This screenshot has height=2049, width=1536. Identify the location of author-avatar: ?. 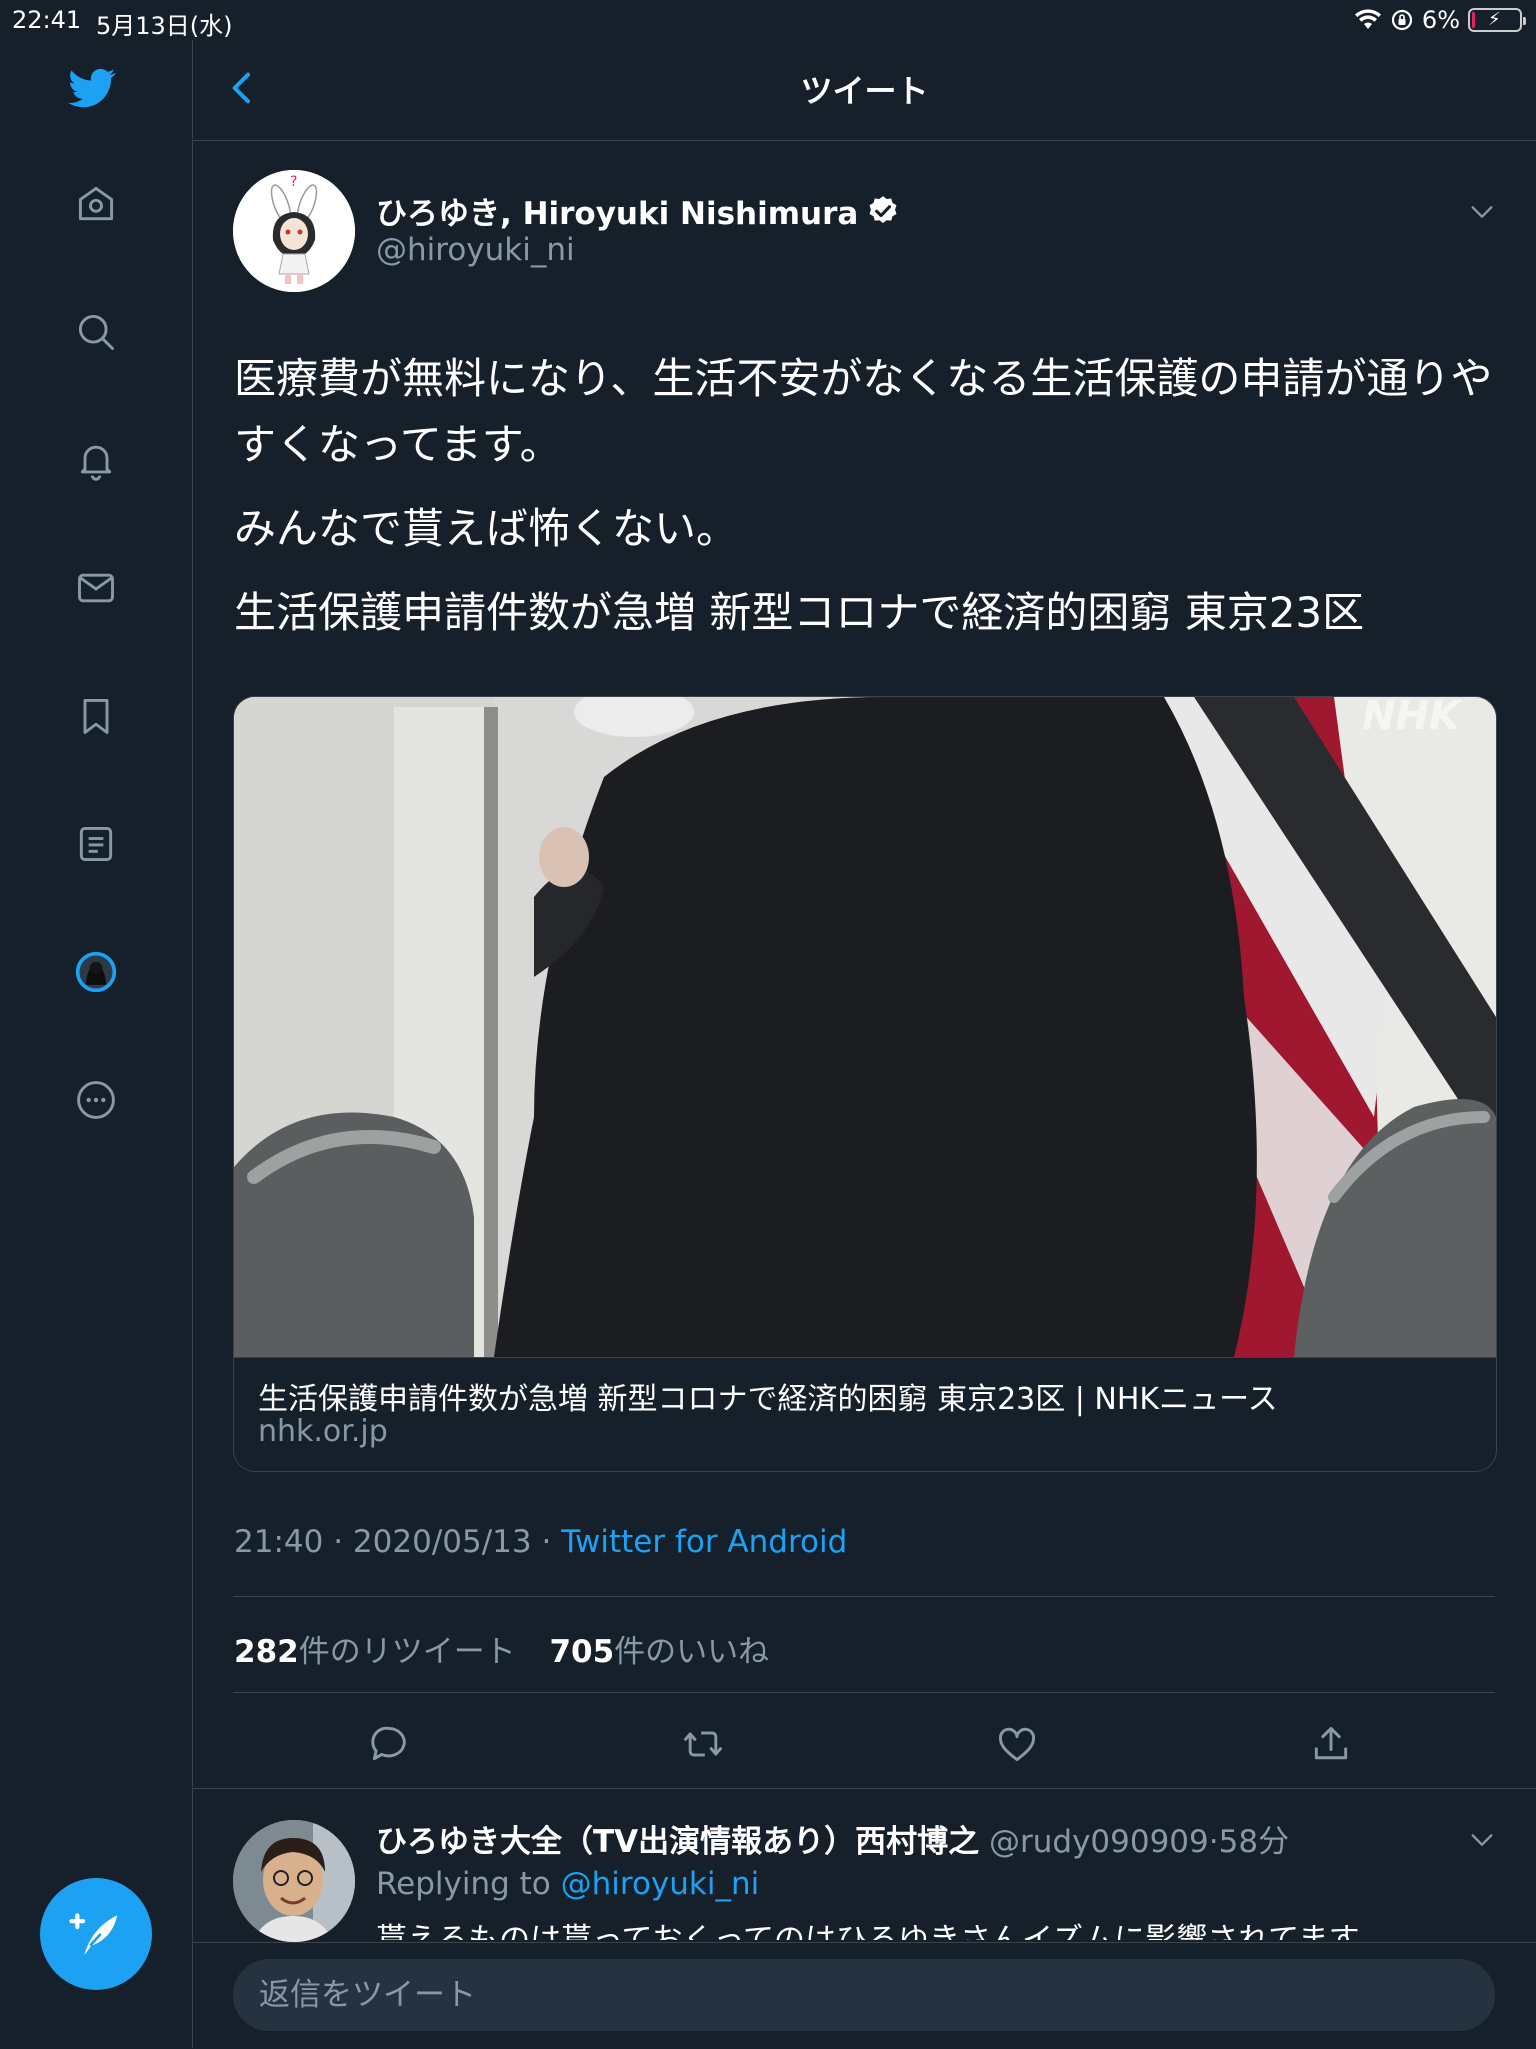
(294, 231).